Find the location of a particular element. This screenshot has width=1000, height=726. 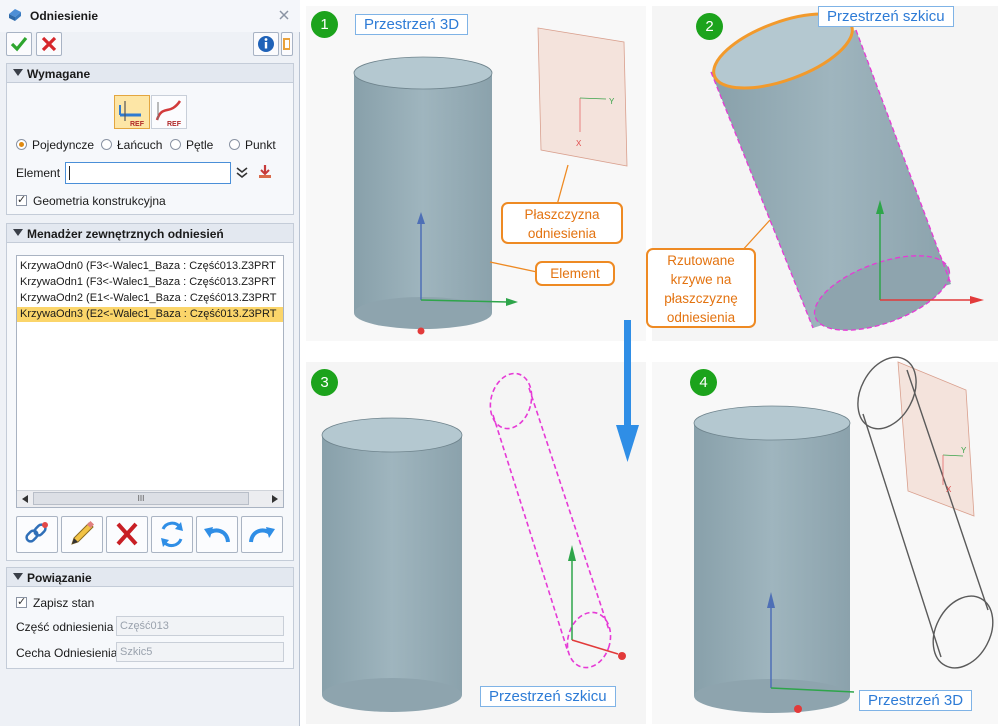

wireframe-projected-cylinder: Y X is located at coordinates (925, 512).